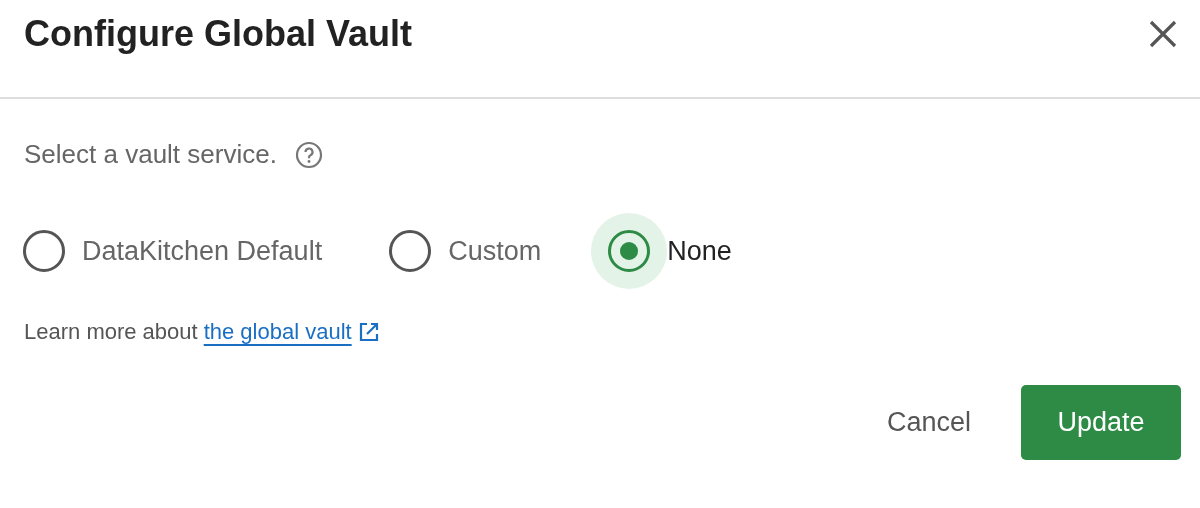 The width and height of the screenshot is (1200, 508). I want to click on update-button: Update, so click(1101, 422).